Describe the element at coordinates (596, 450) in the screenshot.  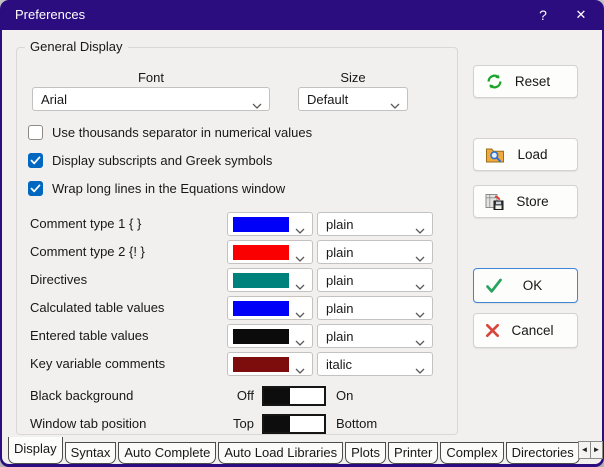
I see `tab-scroll-right-icon: ►` at that location.